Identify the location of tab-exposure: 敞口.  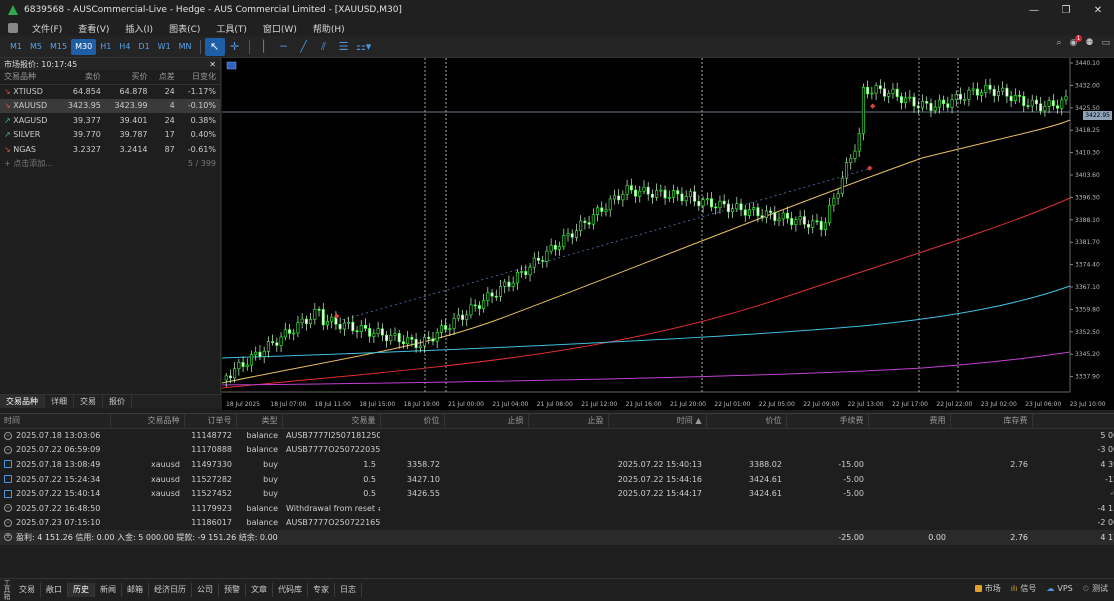
(54, 589).